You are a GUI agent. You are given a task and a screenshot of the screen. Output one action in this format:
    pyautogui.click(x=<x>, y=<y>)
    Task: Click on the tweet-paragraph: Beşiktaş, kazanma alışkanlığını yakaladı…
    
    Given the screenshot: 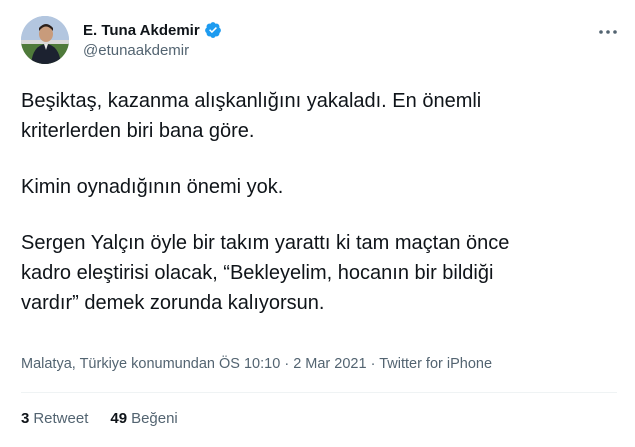 What is the action you would take?
    pyautogui.click(x=316, y=116)
    